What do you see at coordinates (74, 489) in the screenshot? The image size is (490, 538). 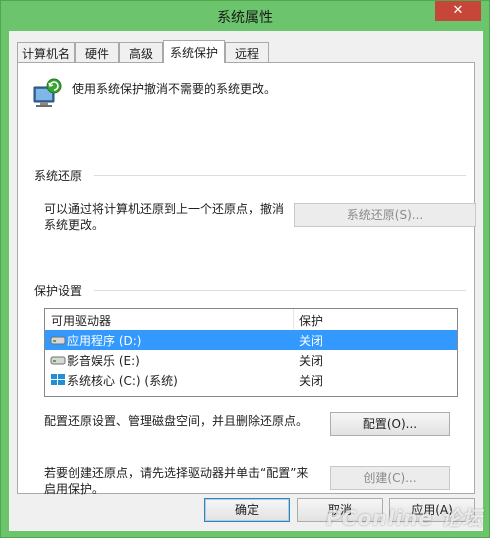 I see `create-description-line2: 启用保护。` at bounding box center [74, 489].